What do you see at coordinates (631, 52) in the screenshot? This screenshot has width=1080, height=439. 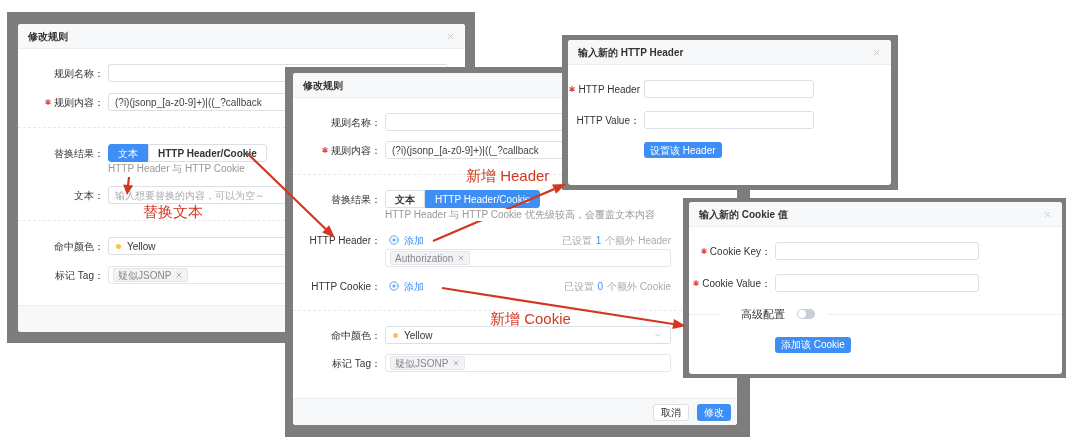 I see `dialog-title: 输入新的 HTTP Header` at bounding box center [631, 52].